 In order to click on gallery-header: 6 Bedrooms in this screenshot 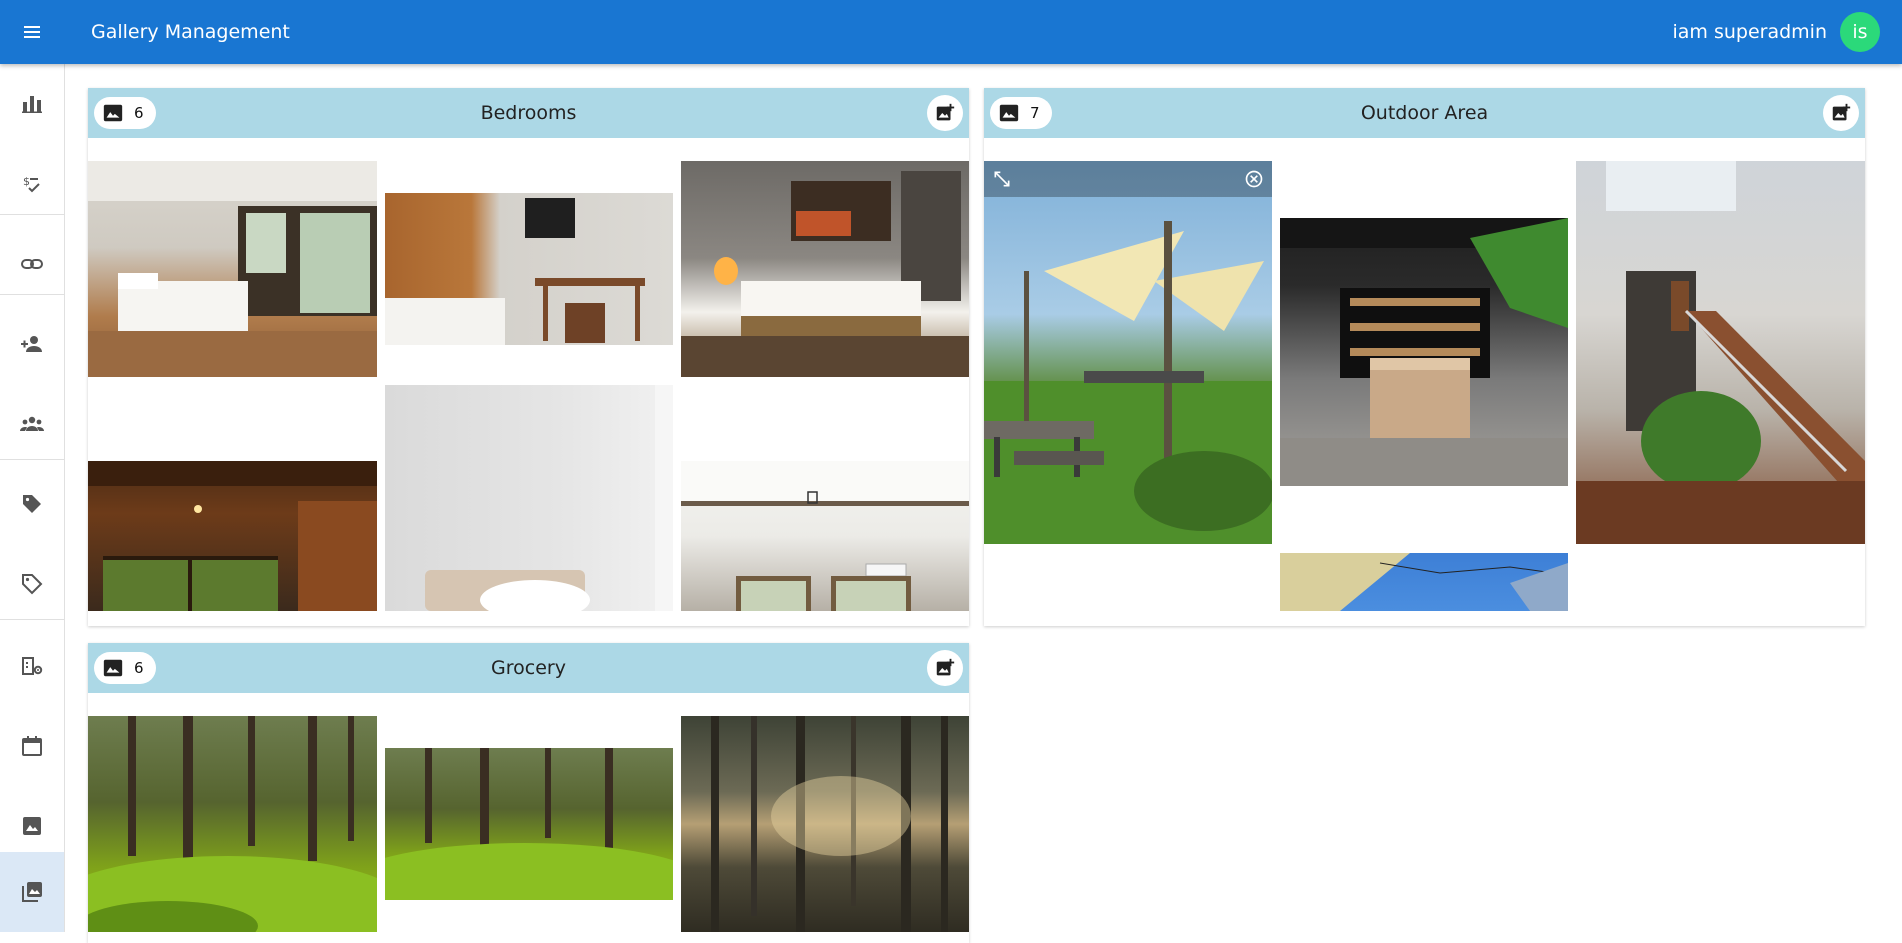, I will do `click(528, 113)`.